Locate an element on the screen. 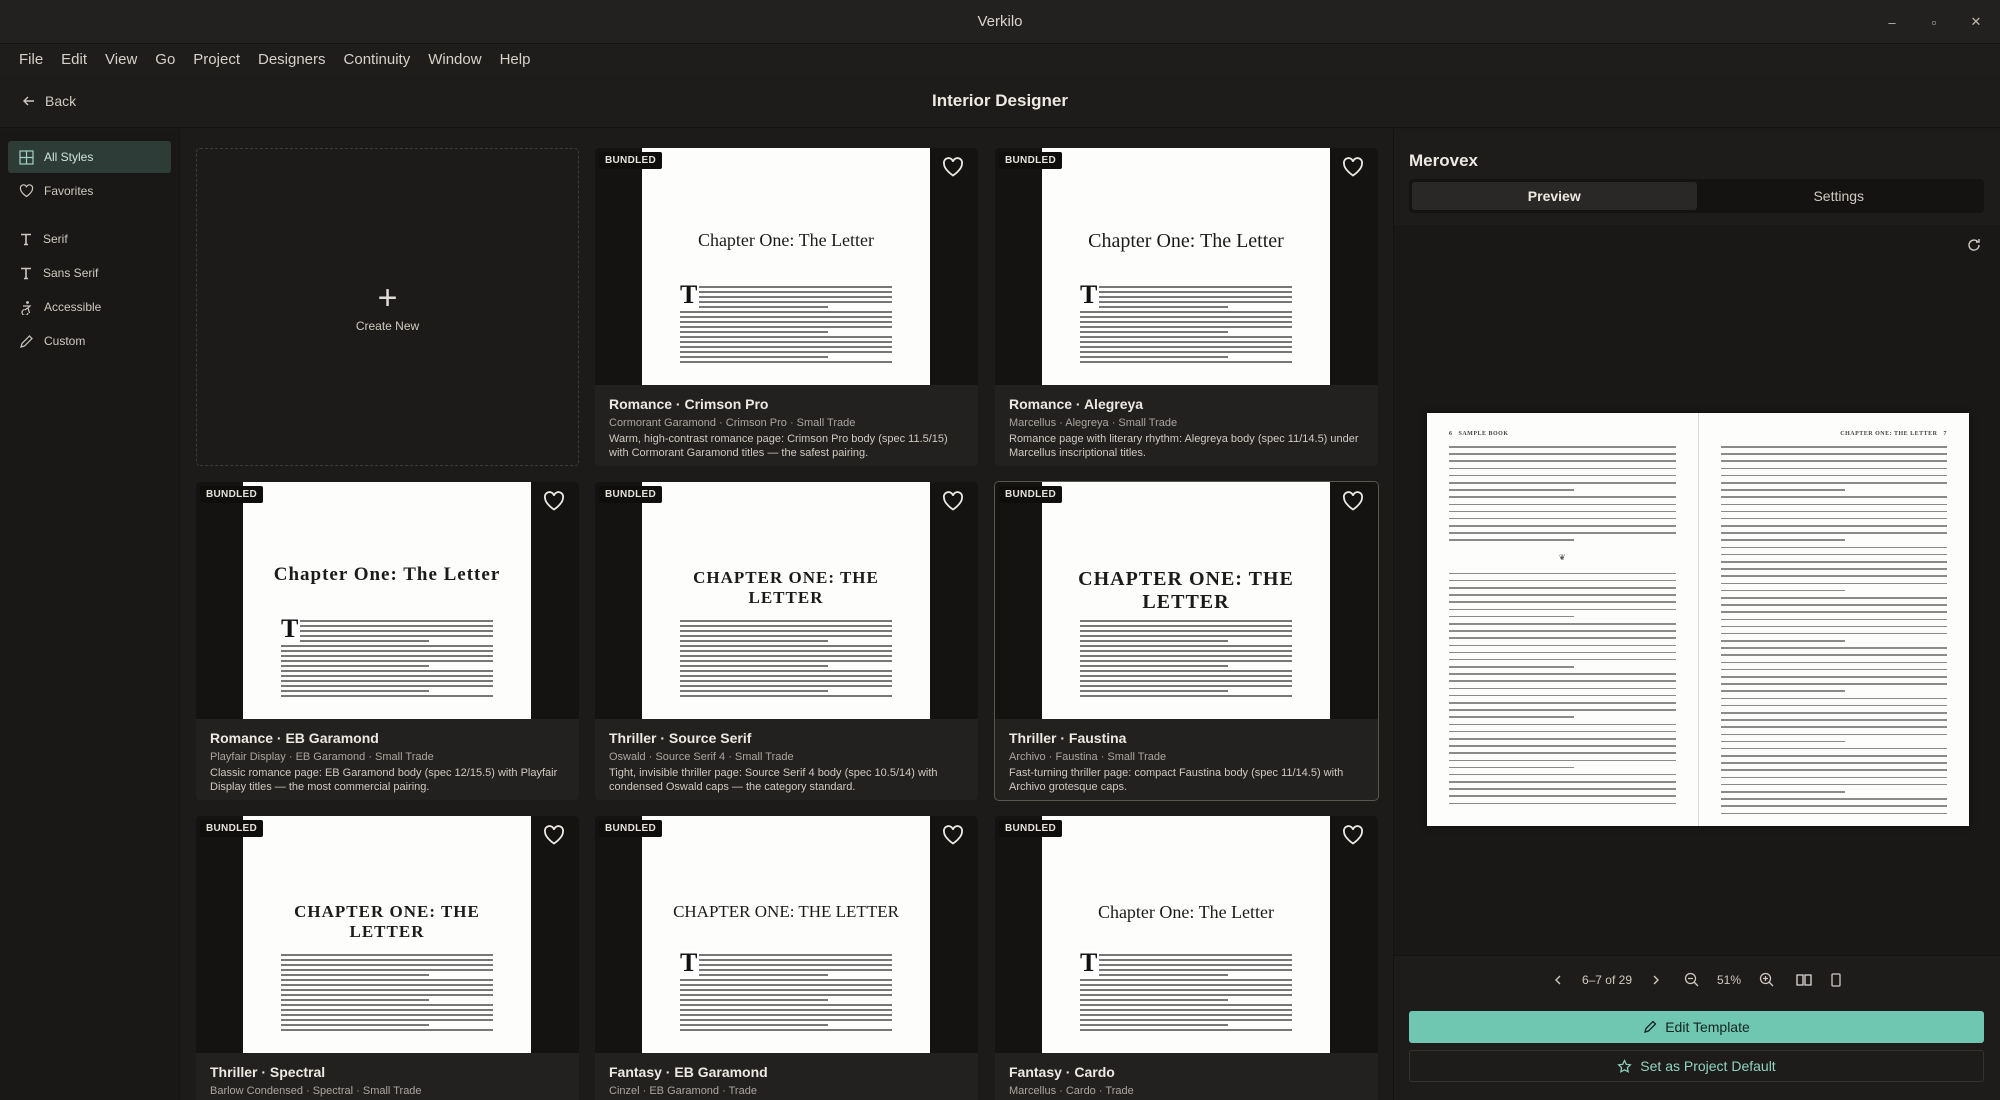 The width and height of the screenshot is (2000, 1100). zoom-in-icon is located at coordinates (1766, 979).